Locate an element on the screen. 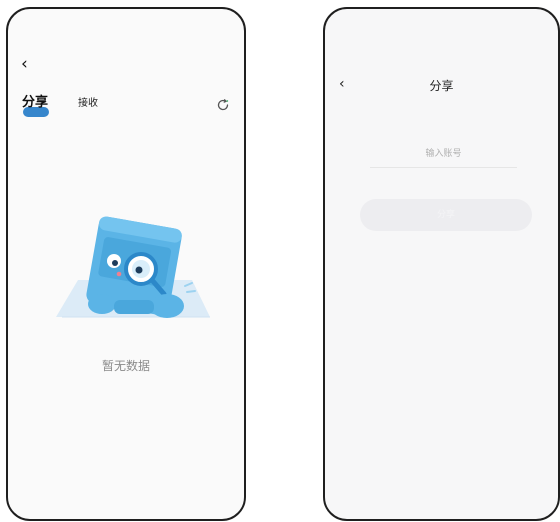 The height and width of the screenshot is (522, 560). tab-bar: 分享 接收 is located at coordinates (127, 106).